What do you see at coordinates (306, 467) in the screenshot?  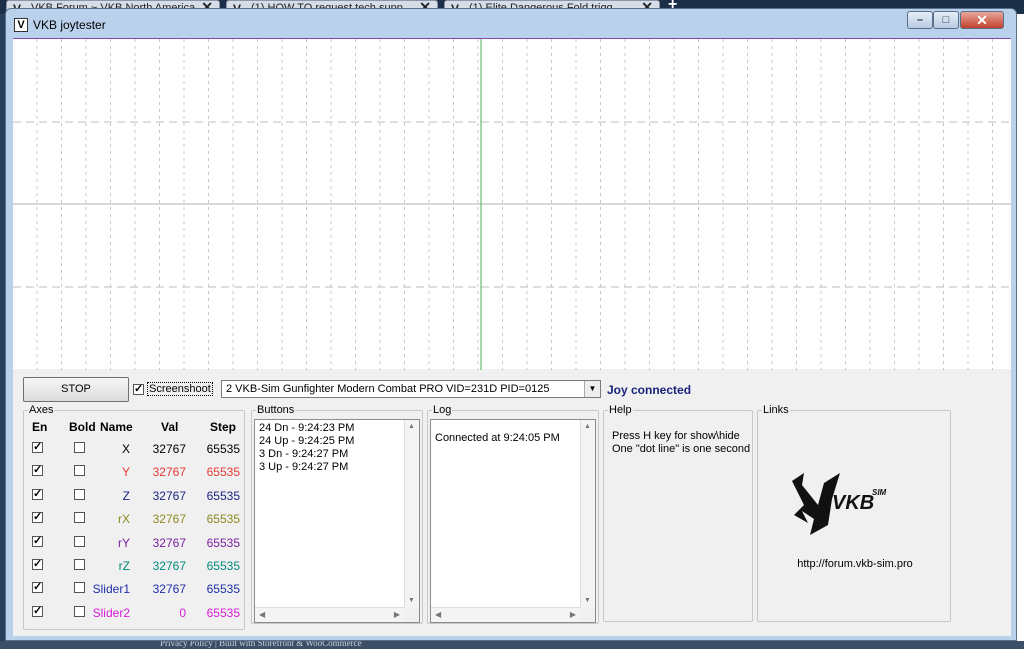 I see `list-item: 3 Up - 9:24:27 PM` at bounding box center [306, 467].